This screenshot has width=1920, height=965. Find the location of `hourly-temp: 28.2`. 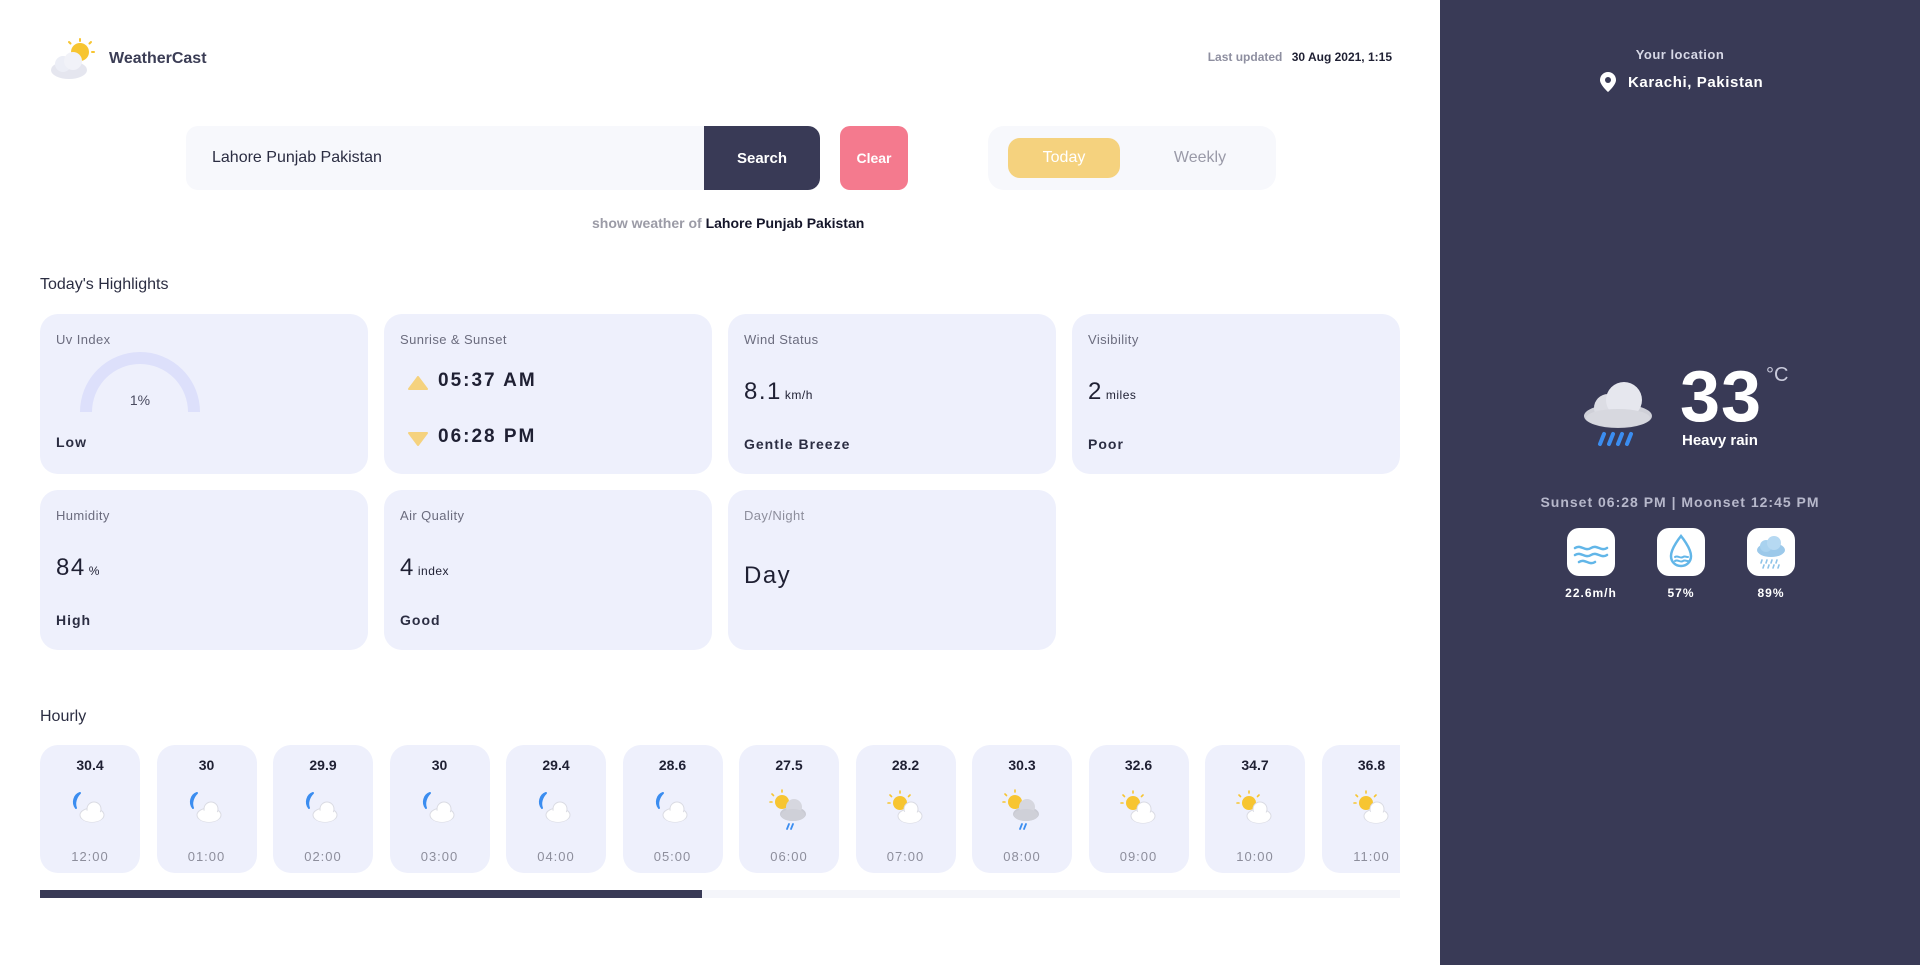

hourly-temp: 28.2 is located at coordinates (905, 765).